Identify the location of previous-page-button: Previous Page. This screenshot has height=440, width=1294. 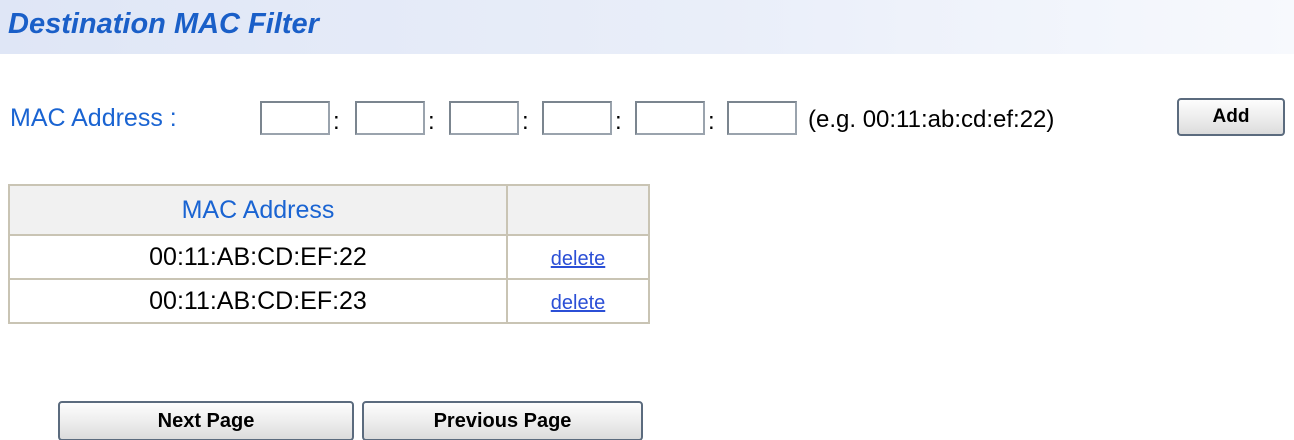
(502, 420).